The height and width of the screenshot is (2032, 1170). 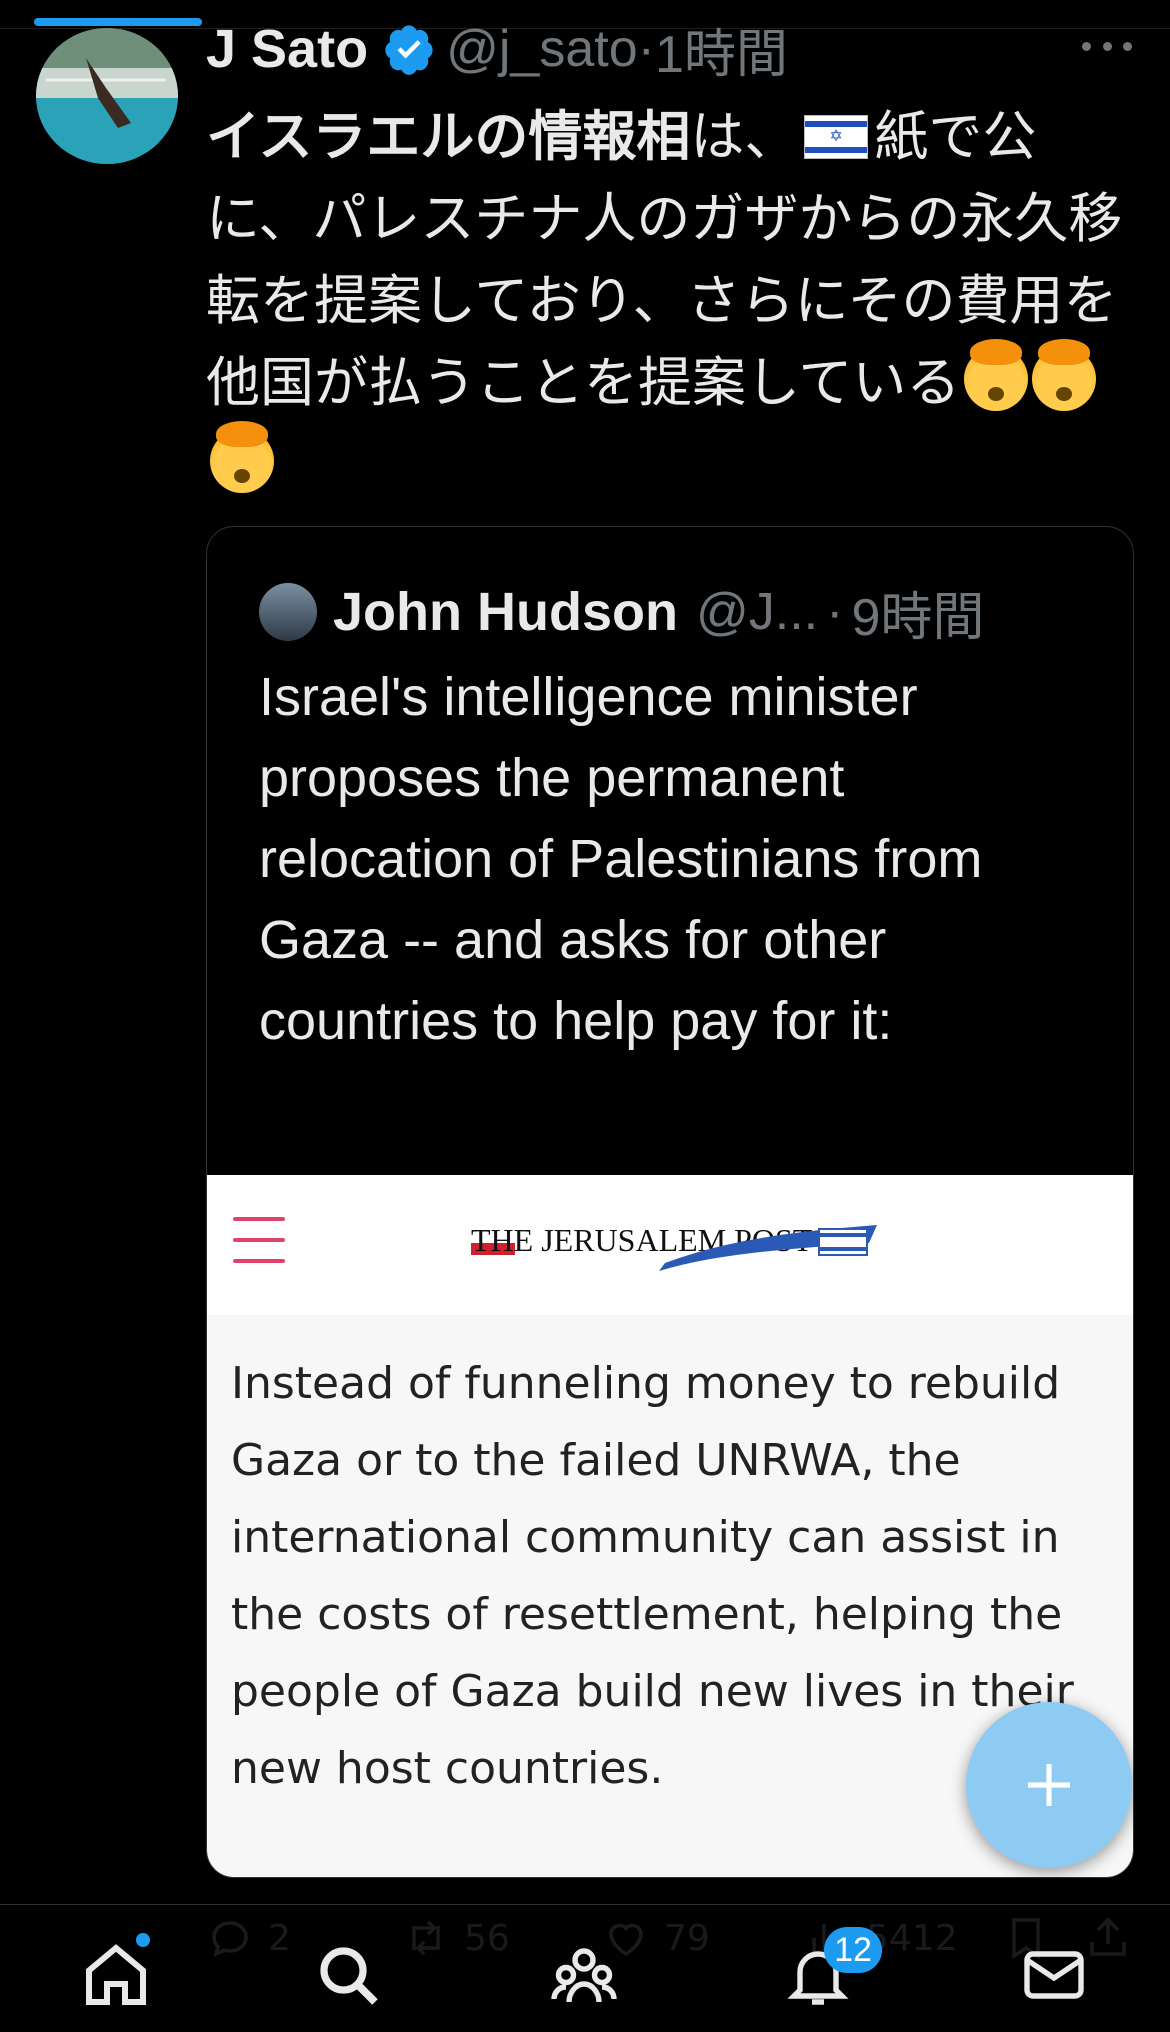 I want to click on compose-button, so click(x=1049, y=1785).